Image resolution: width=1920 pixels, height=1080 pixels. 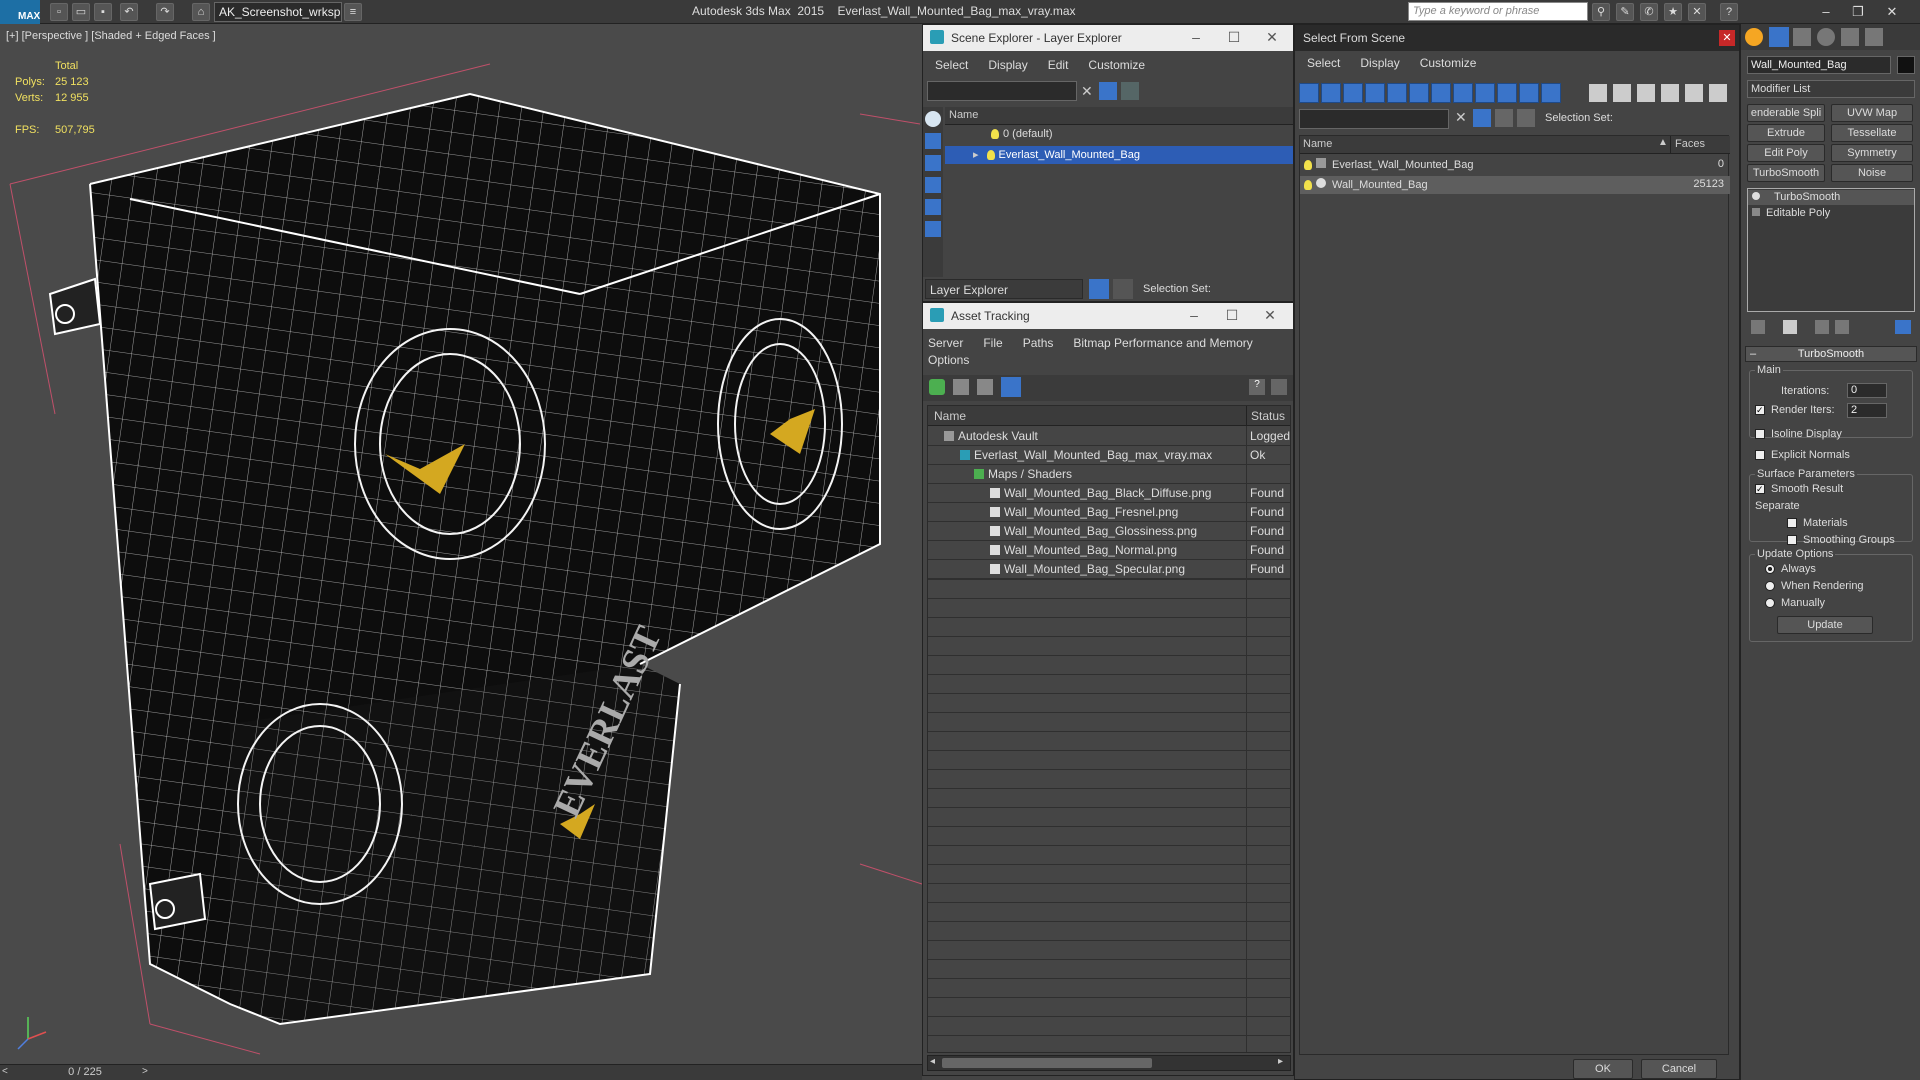 What do you see at coordinates (1825, 625) in the screenshot?
I see `update-button: Update` at bounding box center [1825, 625].